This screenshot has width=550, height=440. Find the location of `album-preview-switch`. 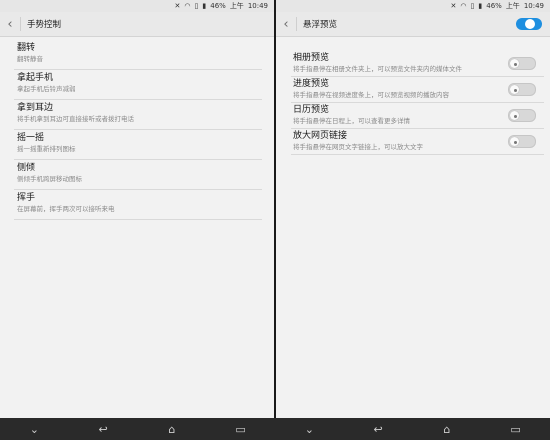

album-preview-switch is located at coordinates (522, 63).